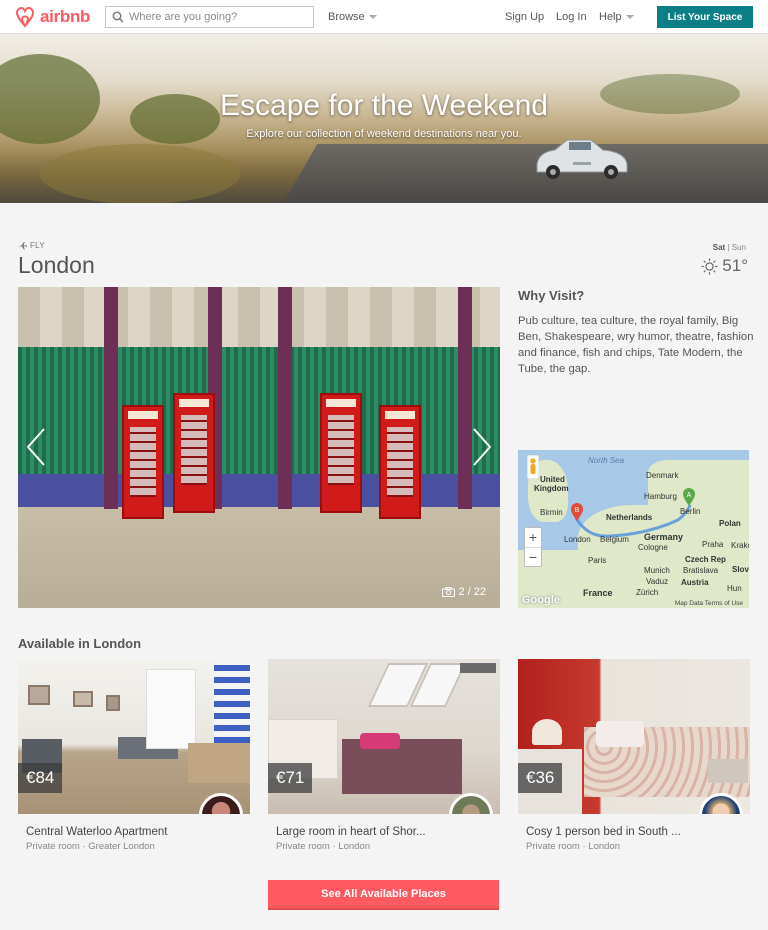 Image resolution: width=768 pixels, height=930 pixels. Describe the element at coordinates (90, 846) in the screenshot. I see `listing-subtitle: Private room · Greater London` at that location.